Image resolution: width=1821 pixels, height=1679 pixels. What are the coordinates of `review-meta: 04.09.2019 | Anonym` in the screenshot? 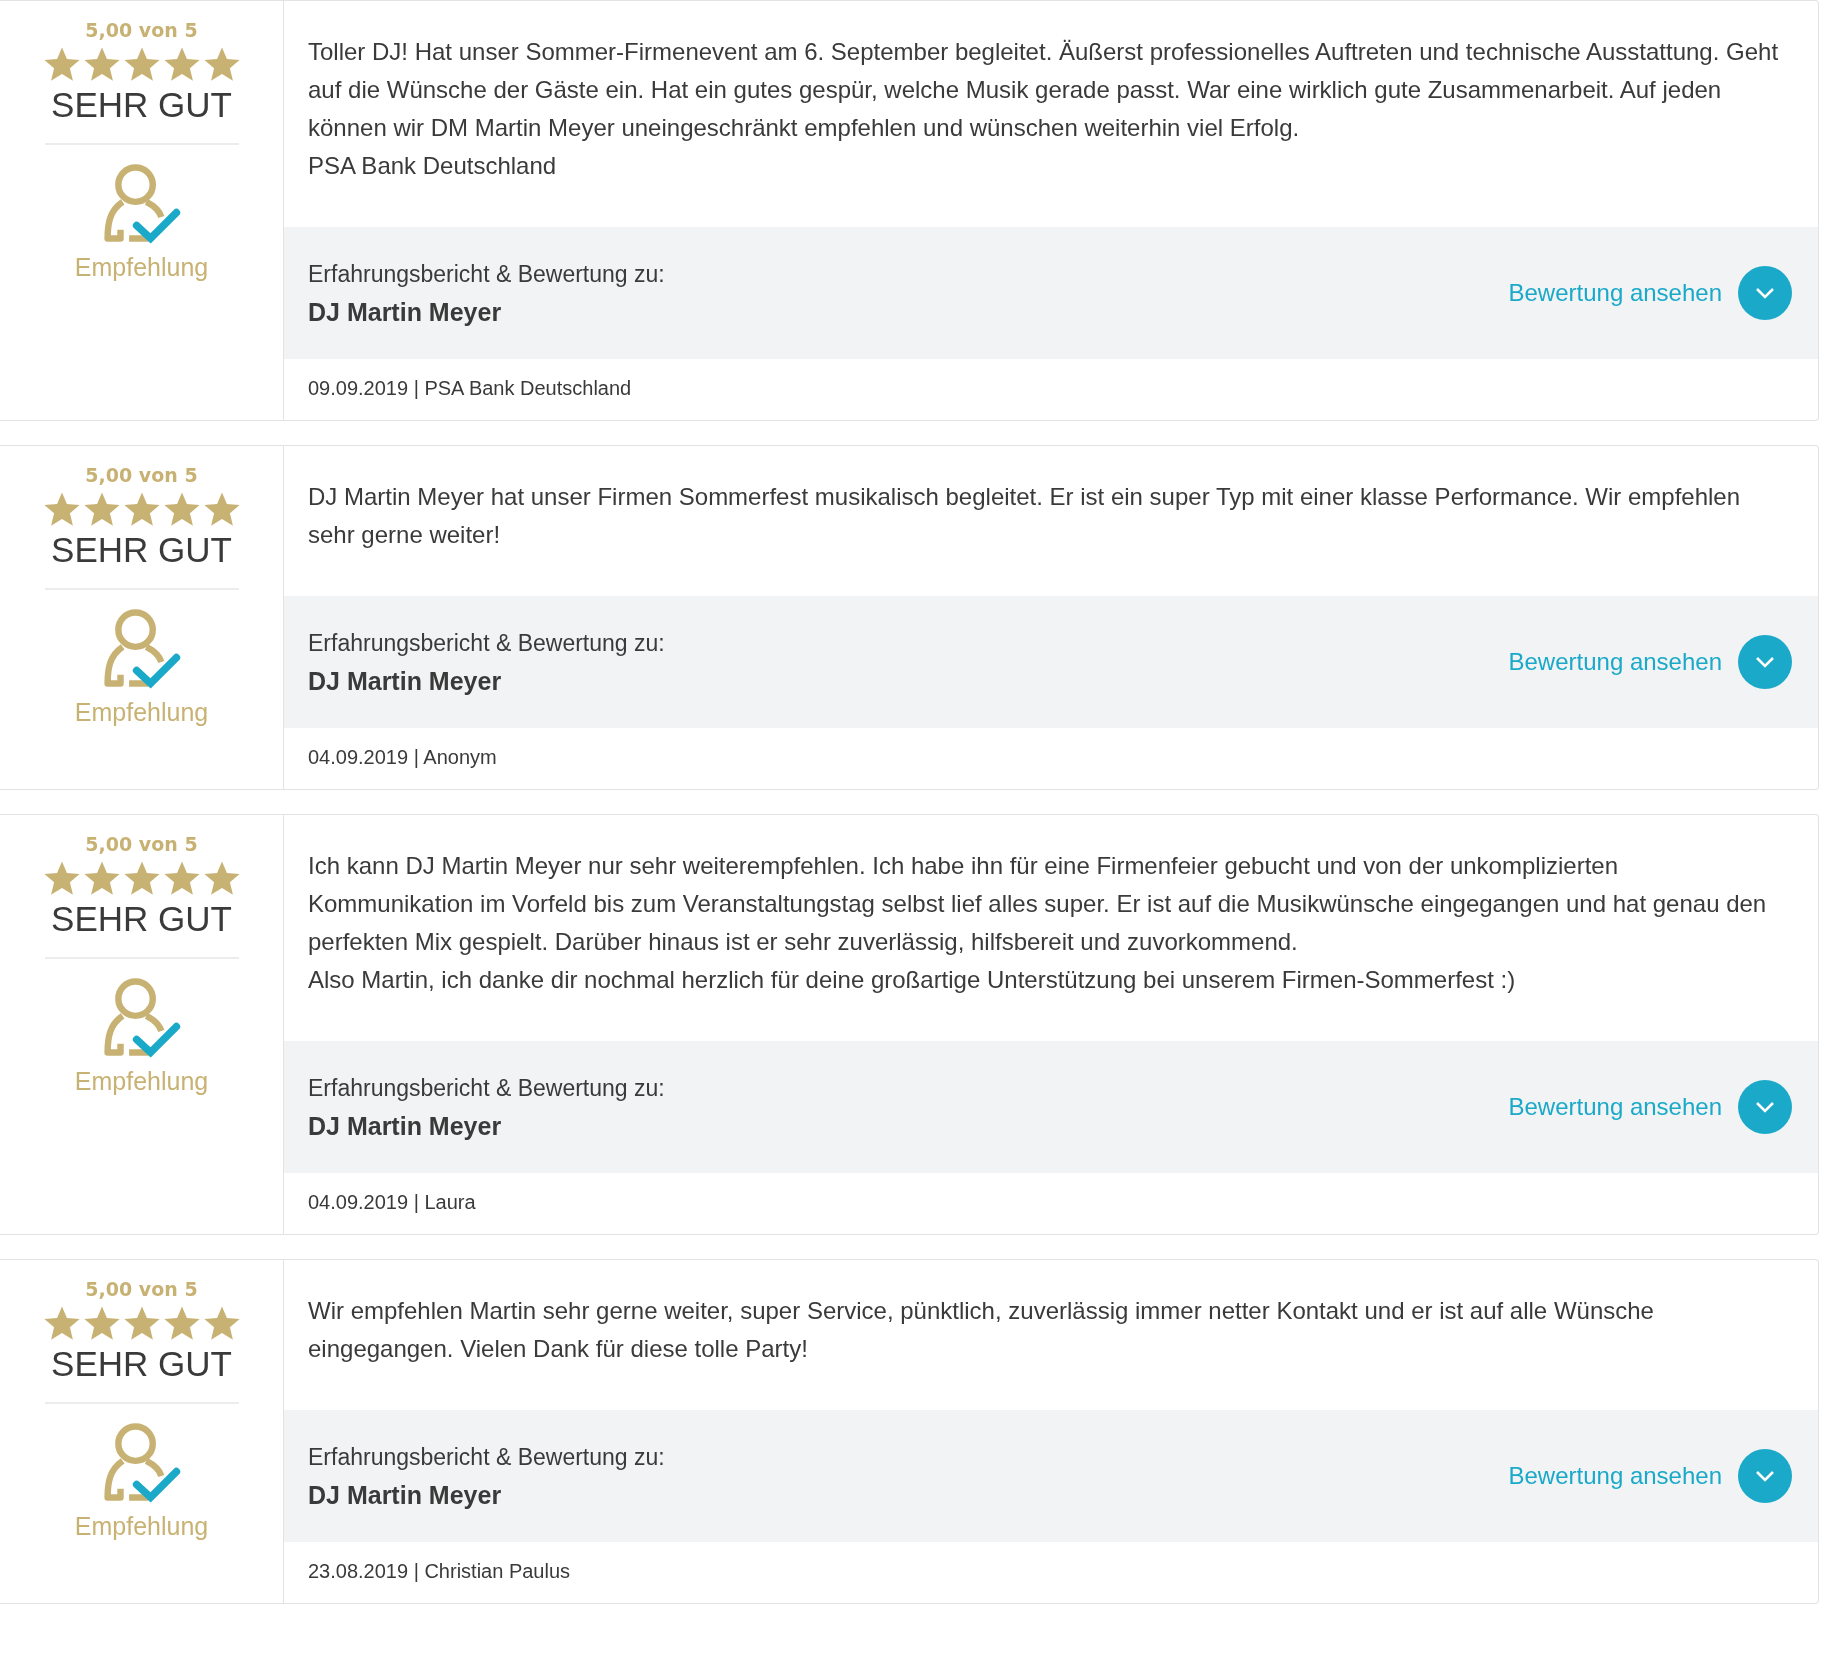 It's located at (402, 757).